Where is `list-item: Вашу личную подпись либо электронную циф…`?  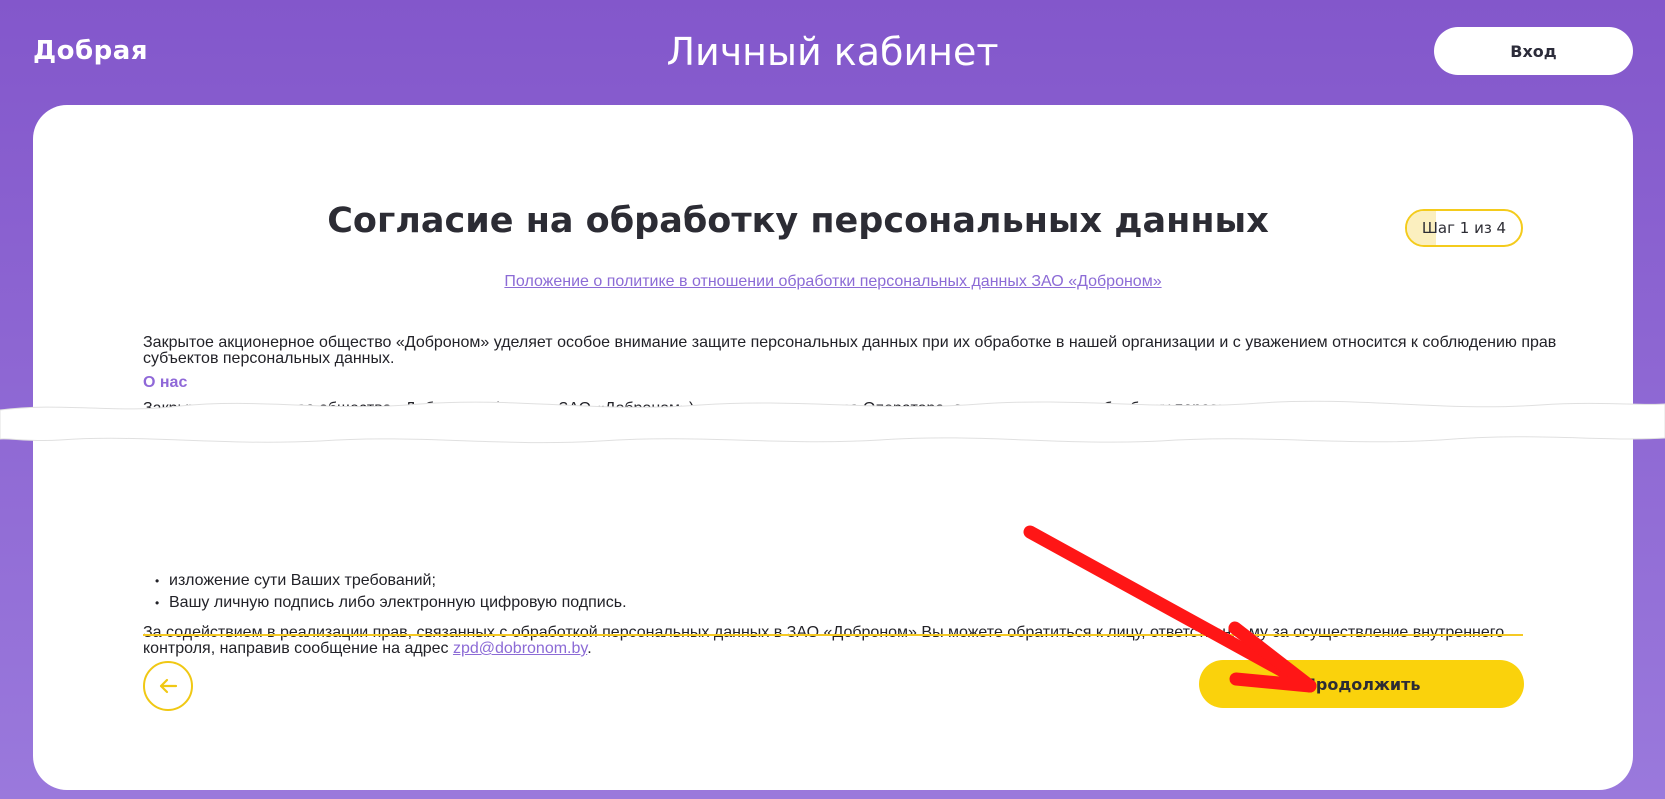 list-item: Вашу личную подпись либо электронную циф… is located at coordinates (385, 604).